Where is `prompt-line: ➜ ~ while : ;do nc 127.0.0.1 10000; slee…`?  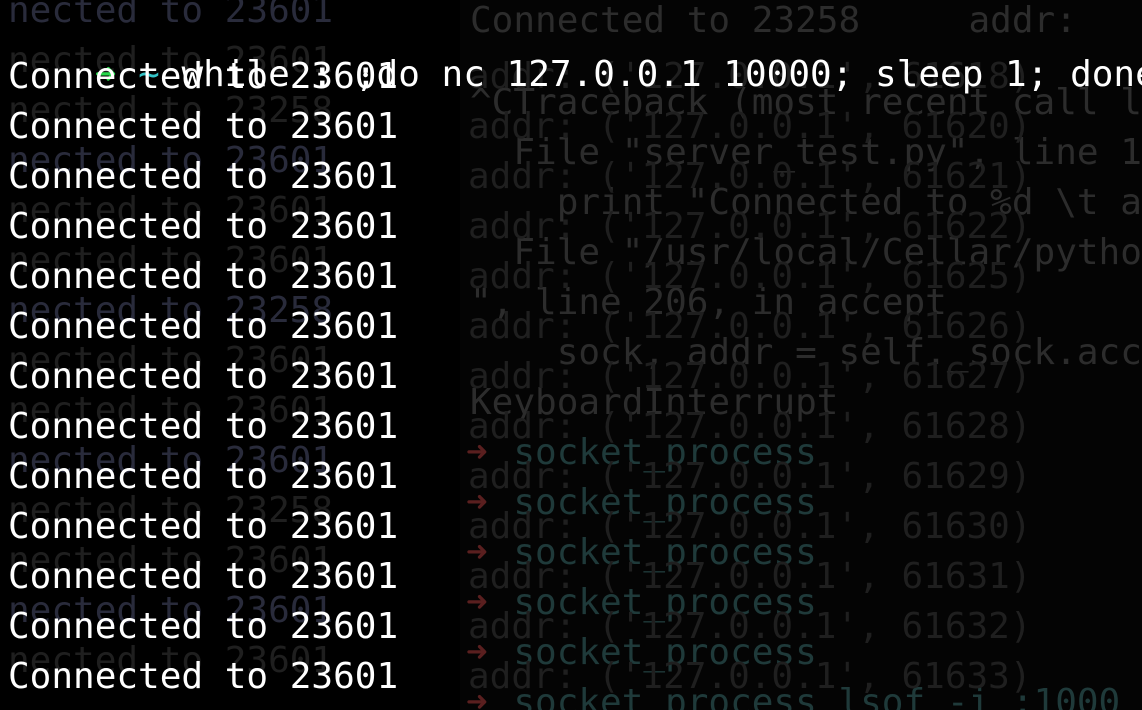
prompt-line: ➜ ~ while : ;do nc 127.0.0.1 10000; slee… is located at coordinates (575, 47).